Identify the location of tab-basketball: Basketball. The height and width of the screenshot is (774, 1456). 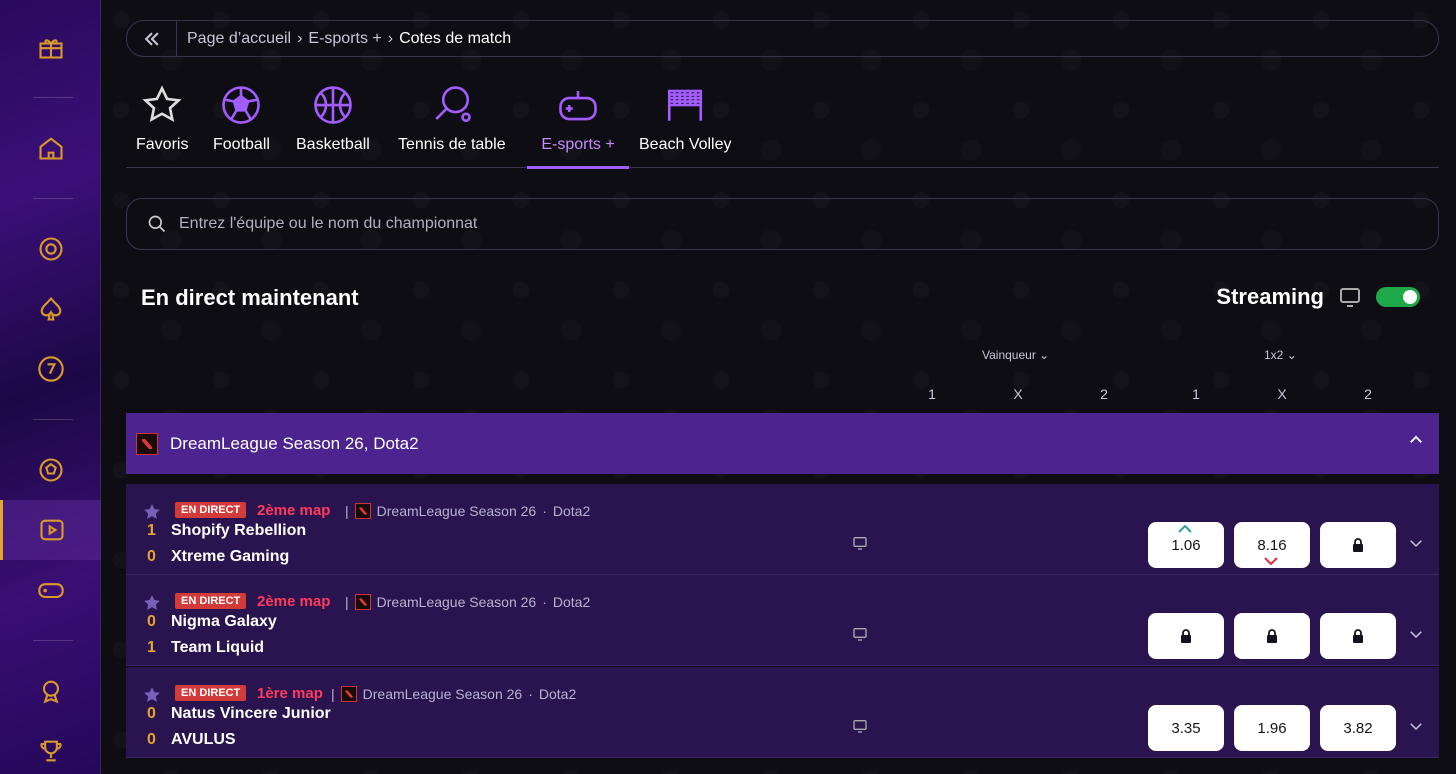
(333, 124).